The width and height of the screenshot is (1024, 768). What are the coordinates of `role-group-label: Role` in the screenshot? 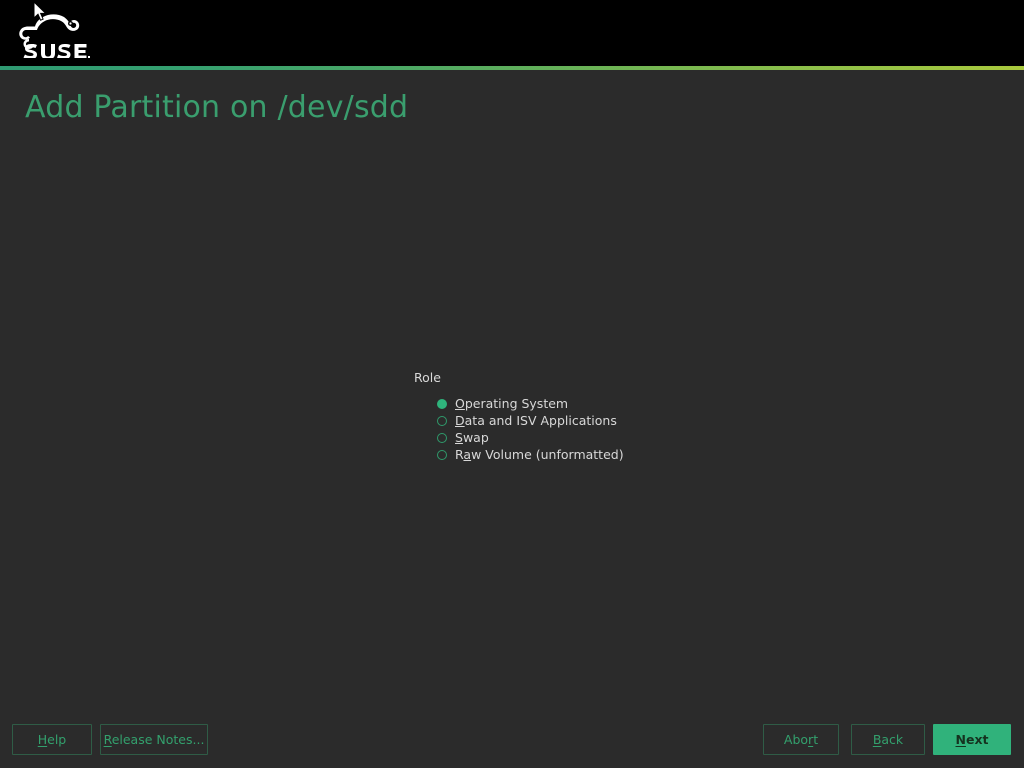 It's located at (427, 377).